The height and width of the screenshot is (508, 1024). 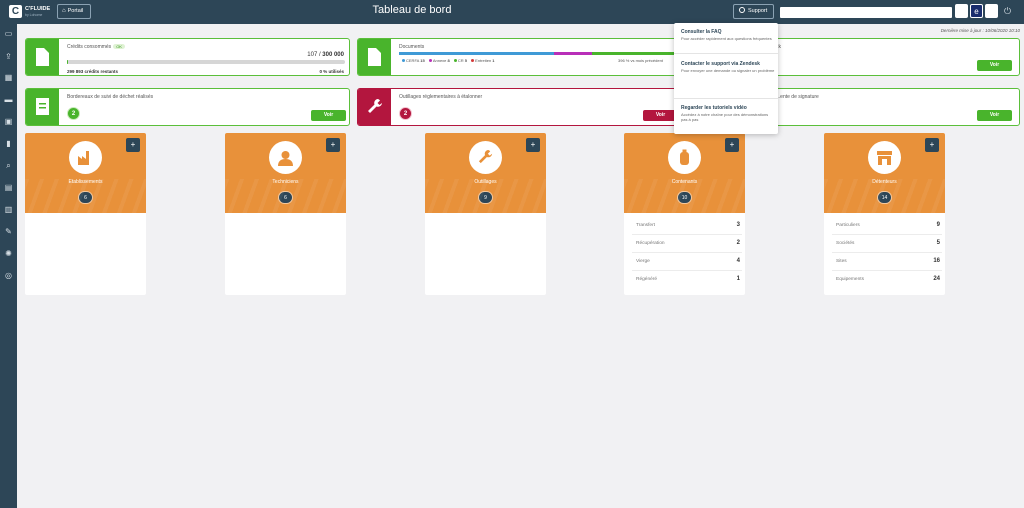 What do you see at coordinates (701, 32) in the screenshot?
I see `menu-item-title: Consulter la FAQ` at bounding box center [701, 32].